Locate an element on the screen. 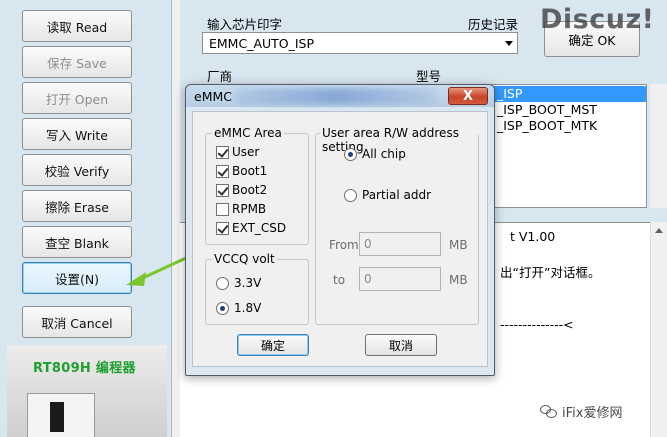 The image size is (667, 437). checkbox-boot2: Boot2 is located at coordinates (241, 190).